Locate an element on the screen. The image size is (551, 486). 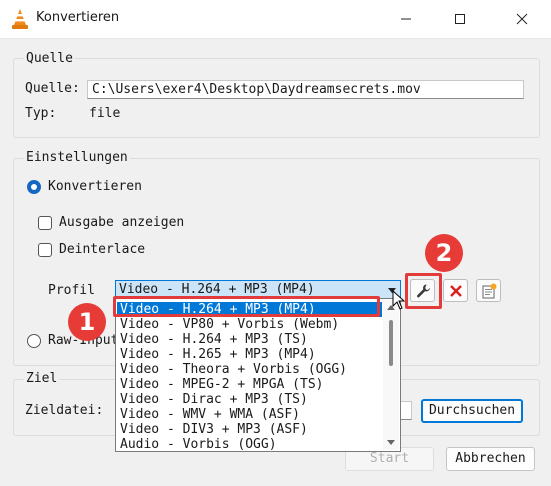
mouse-pointer-icon is located at coordinates (399, 300).